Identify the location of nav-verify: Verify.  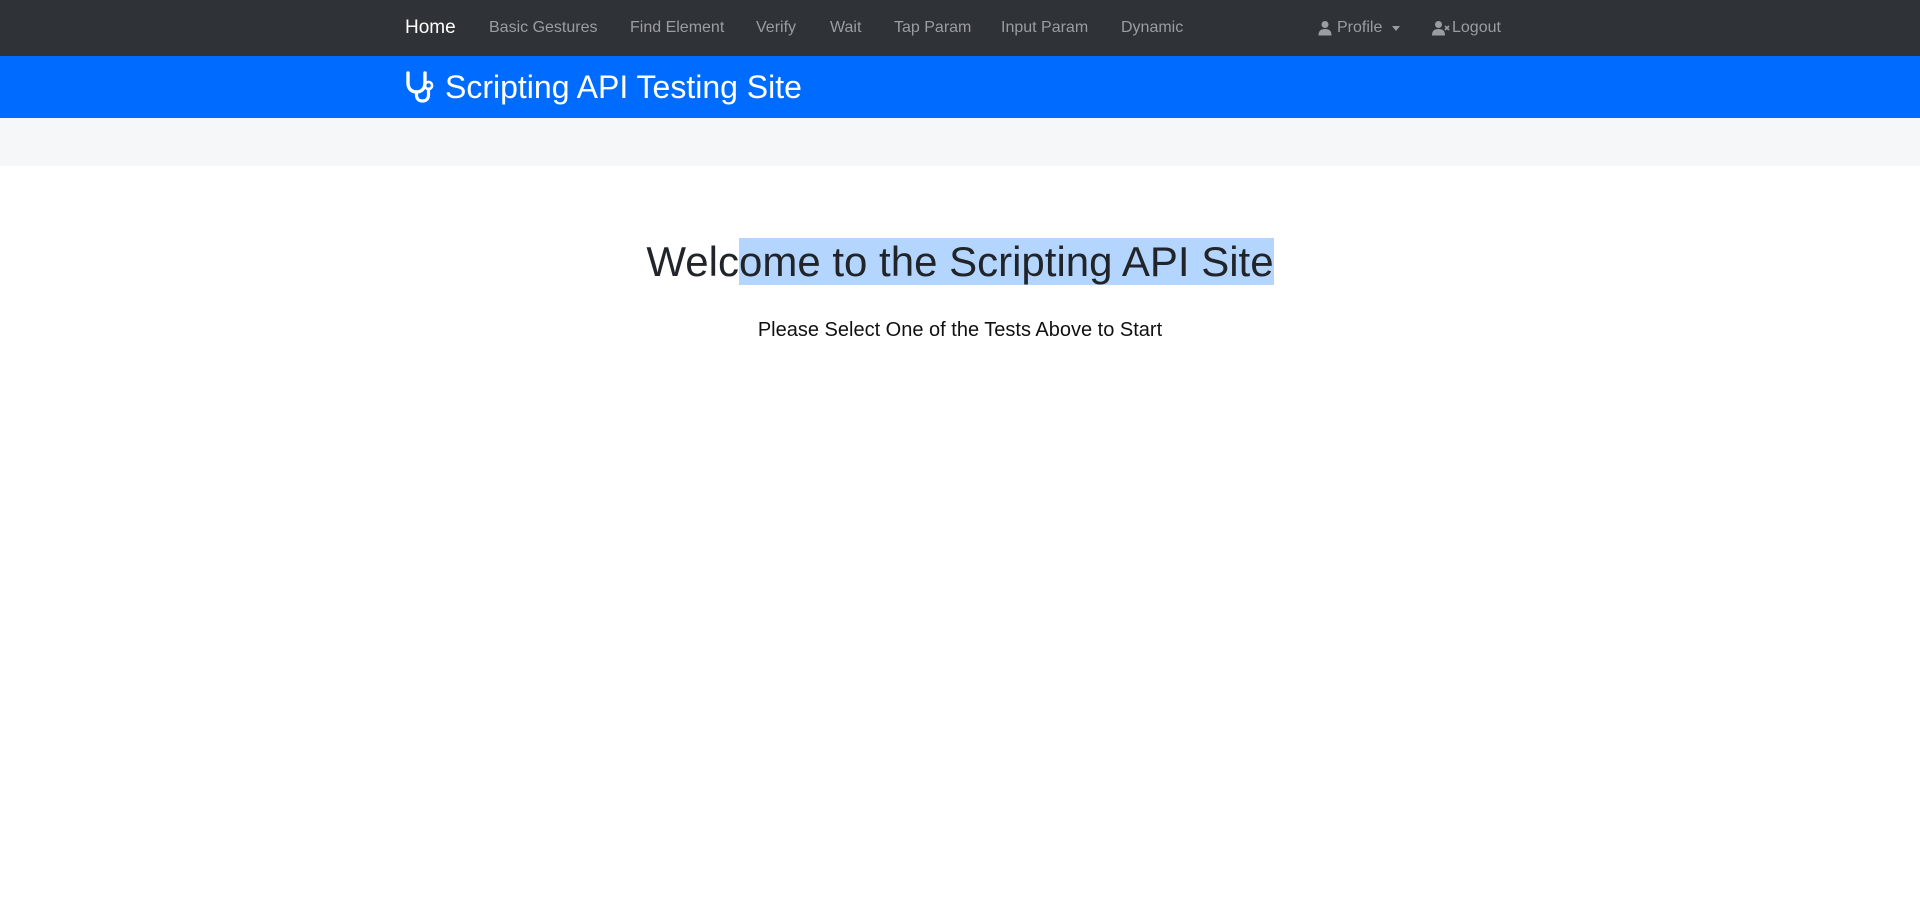
(776, 28).